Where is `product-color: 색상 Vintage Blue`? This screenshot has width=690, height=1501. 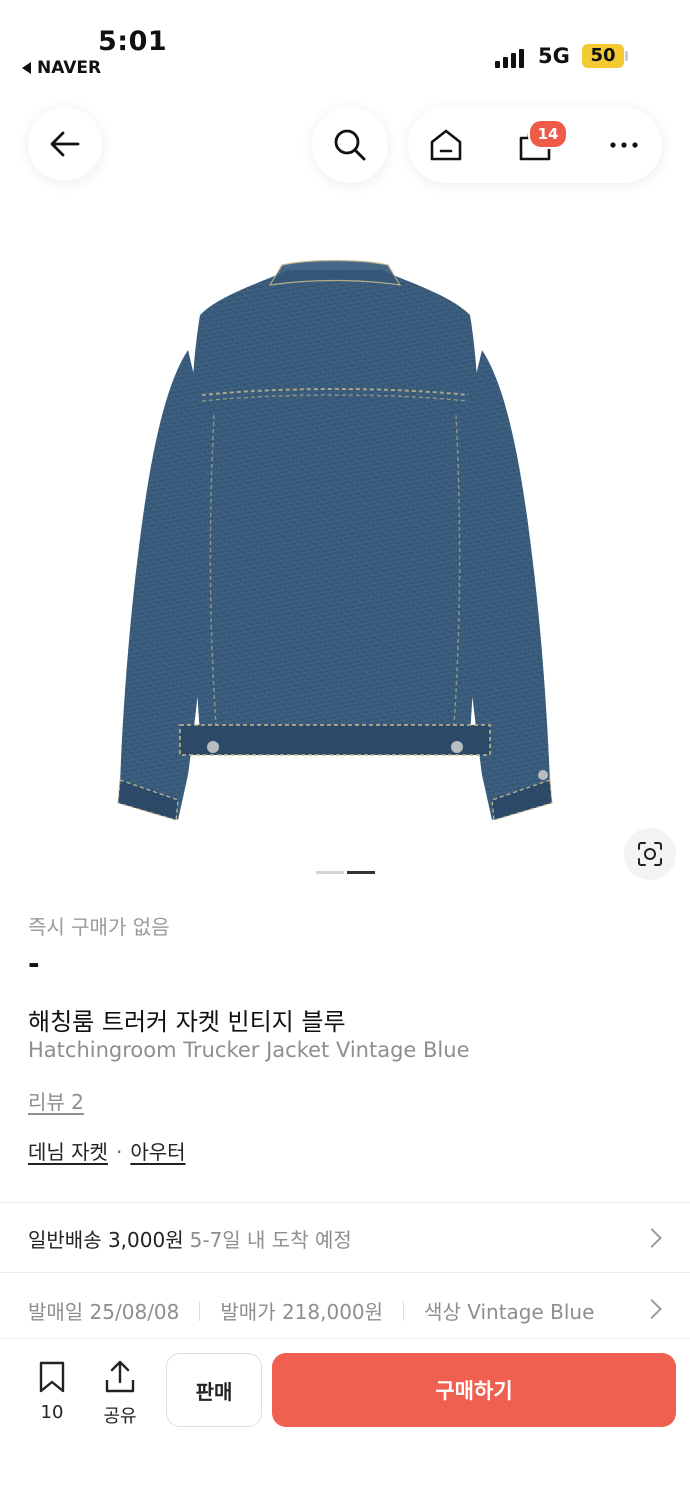 product-color: 색상 Vintage Blue is located at coordinates (509, 1312).